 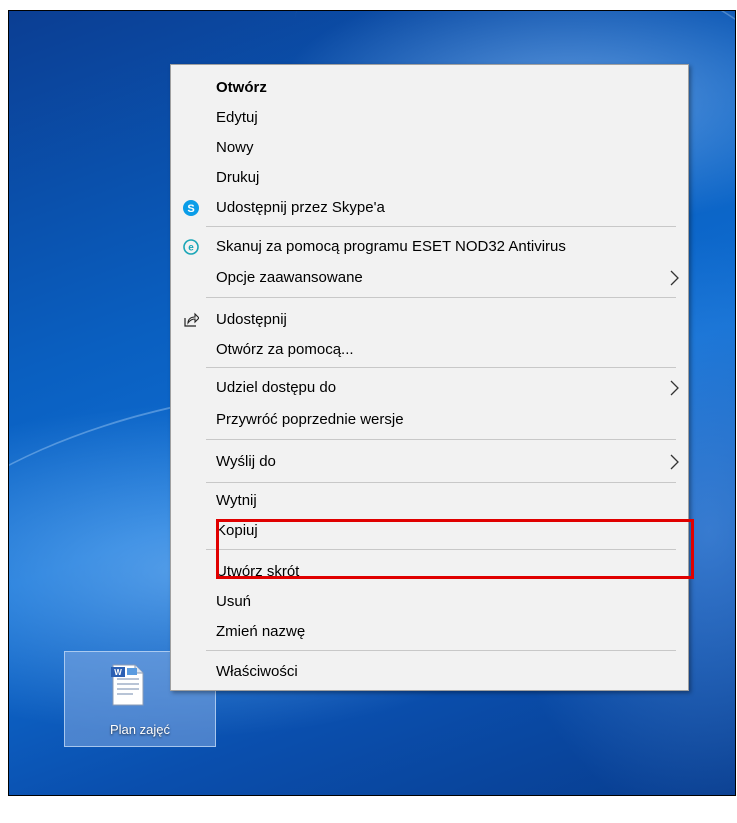 What do you see at coordinates (429, 462) in the screenshot?
I see `menu-item-send-to: Wyślij do` at bounding box center [429, 462].